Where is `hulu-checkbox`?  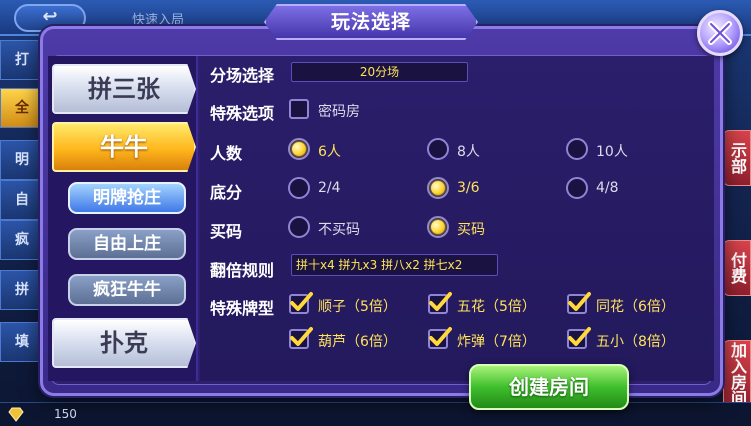
hulu-checkbox is located at coordinates (301, 338).